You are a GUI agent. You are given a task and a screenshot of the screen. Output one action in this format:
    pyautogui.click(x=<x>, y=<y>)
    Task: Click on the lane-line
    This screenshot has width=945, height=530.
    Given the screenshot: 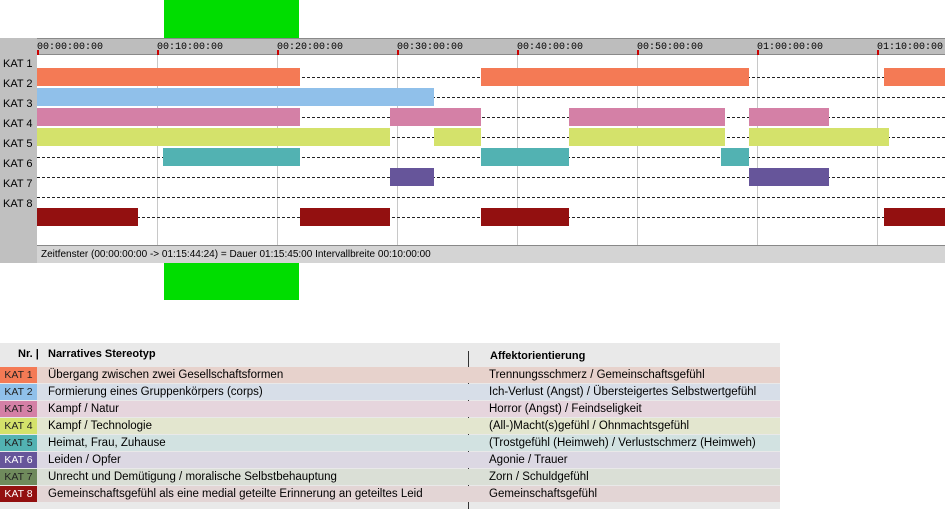 What is the action you would take?
    pyautogui.click(x=491, y=197)
    